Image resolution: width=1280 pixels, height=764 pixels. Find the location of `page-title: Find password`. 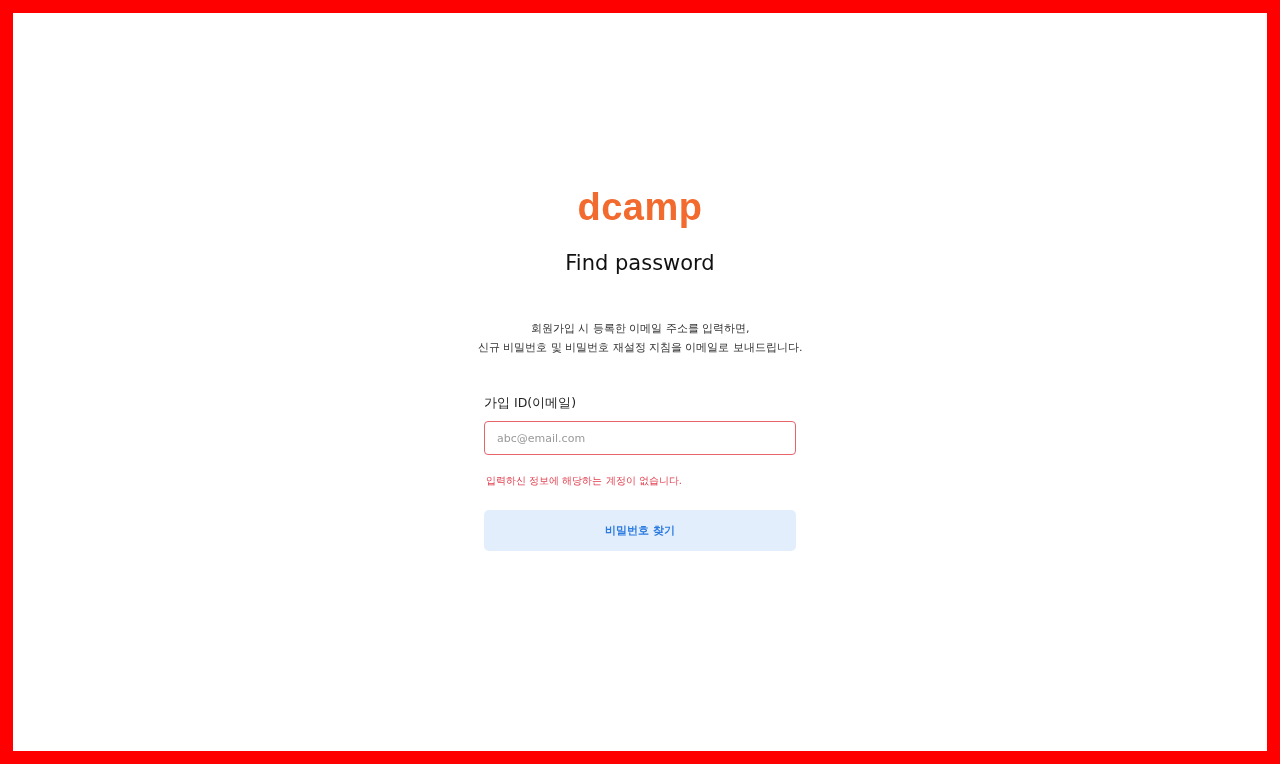

page-title: Find password is located at coordinates (640, 263).